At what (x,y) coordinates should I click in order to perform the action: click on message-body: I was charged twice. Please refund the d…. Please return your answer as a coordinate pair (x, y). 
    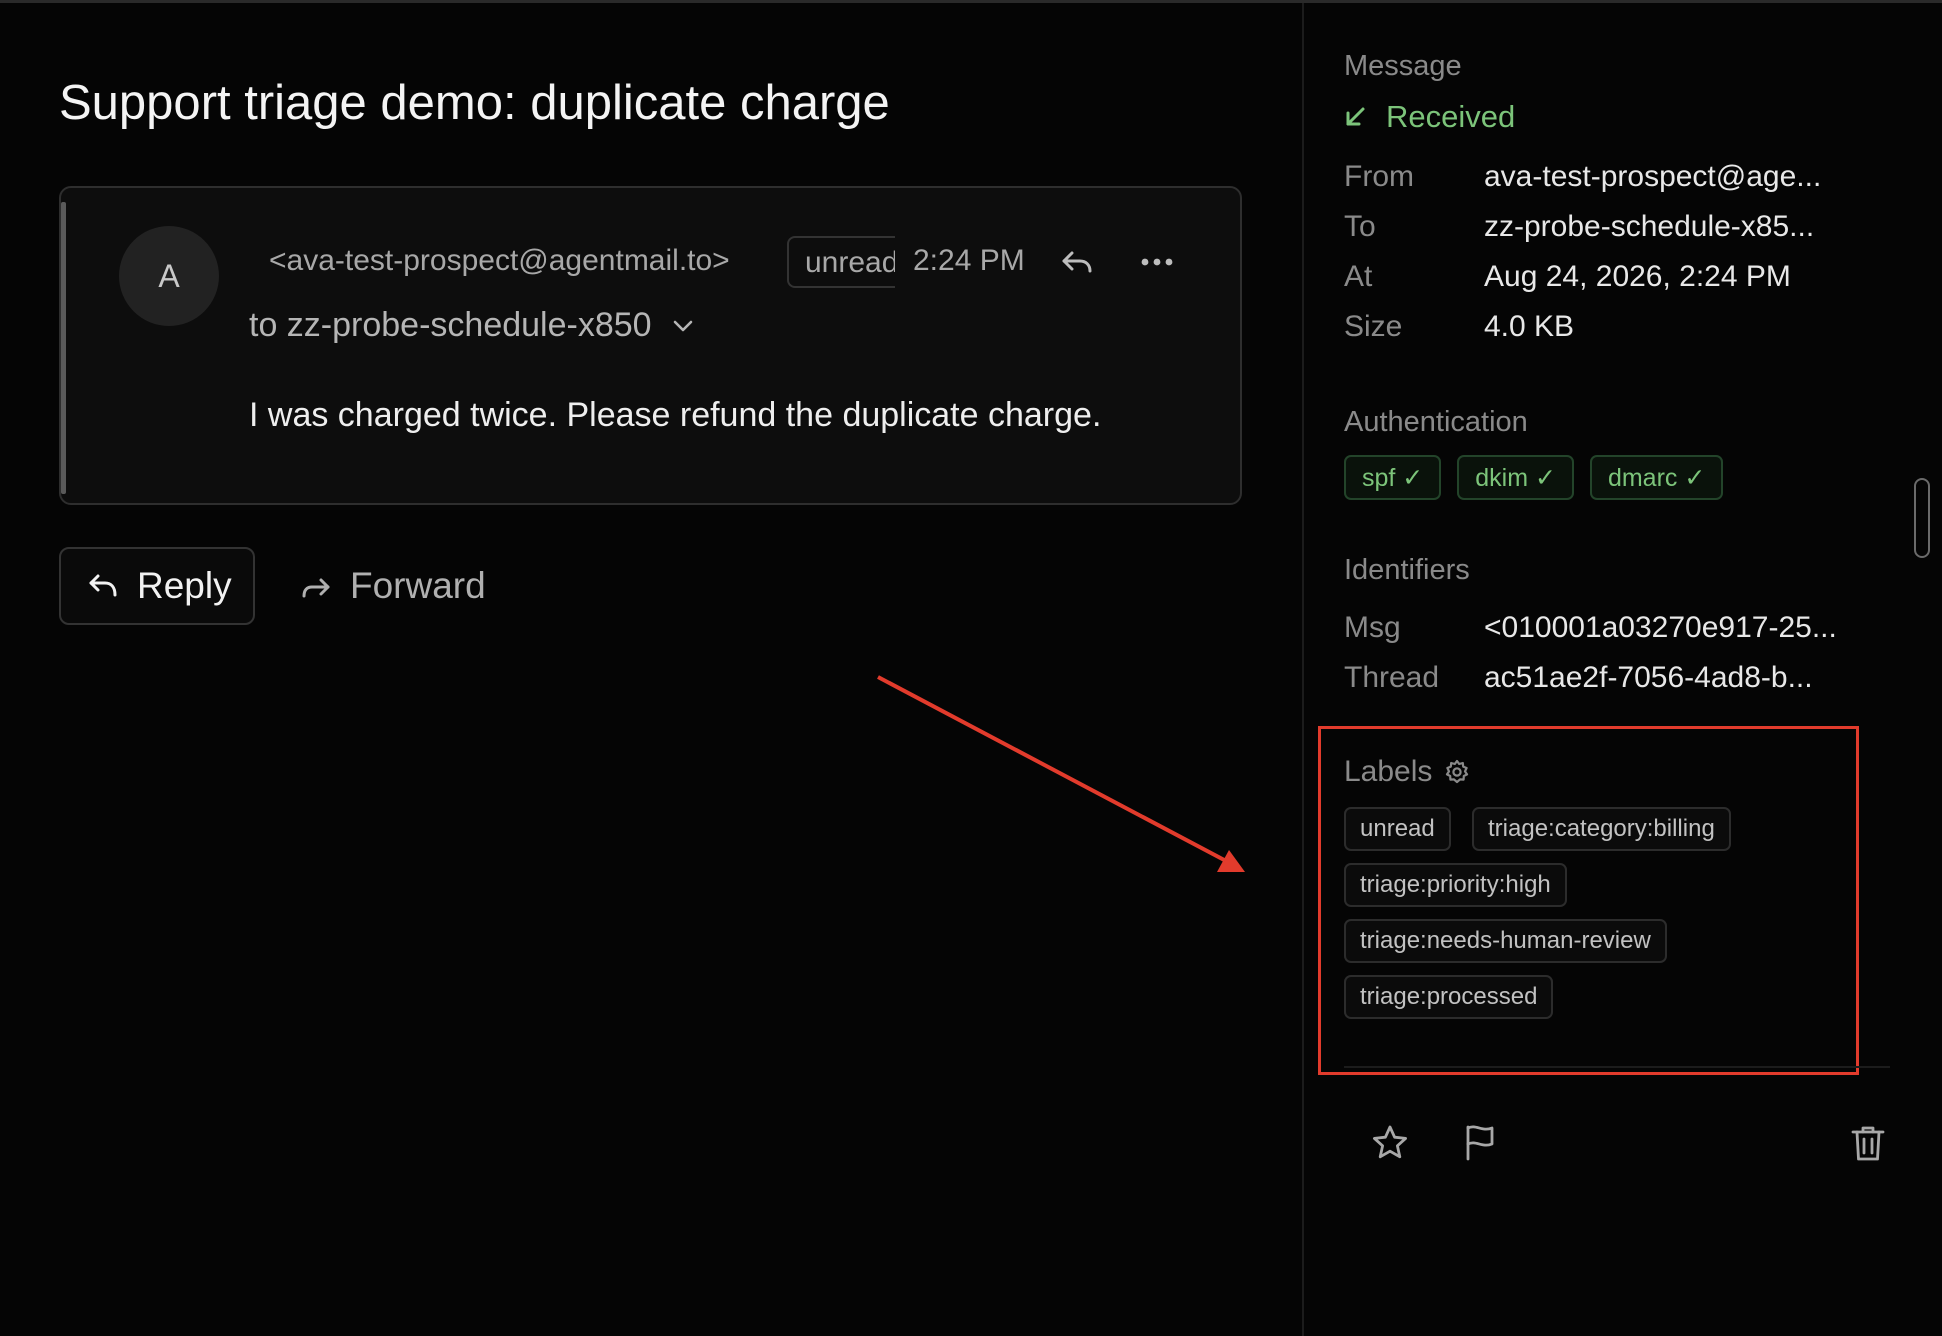
    Looking at the image, I should click on (675, 415).